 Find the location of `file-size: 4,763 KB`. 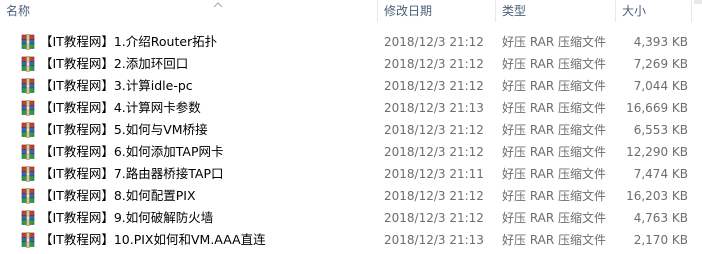

file-size: 4,763 KB is located at coordinates (660, 218).